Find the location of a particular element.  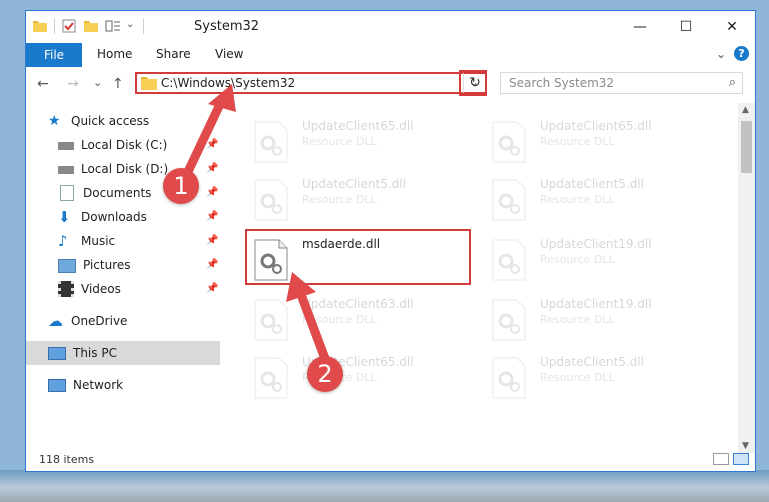

arrow-1-shaft is located at coordinates (203, 139).